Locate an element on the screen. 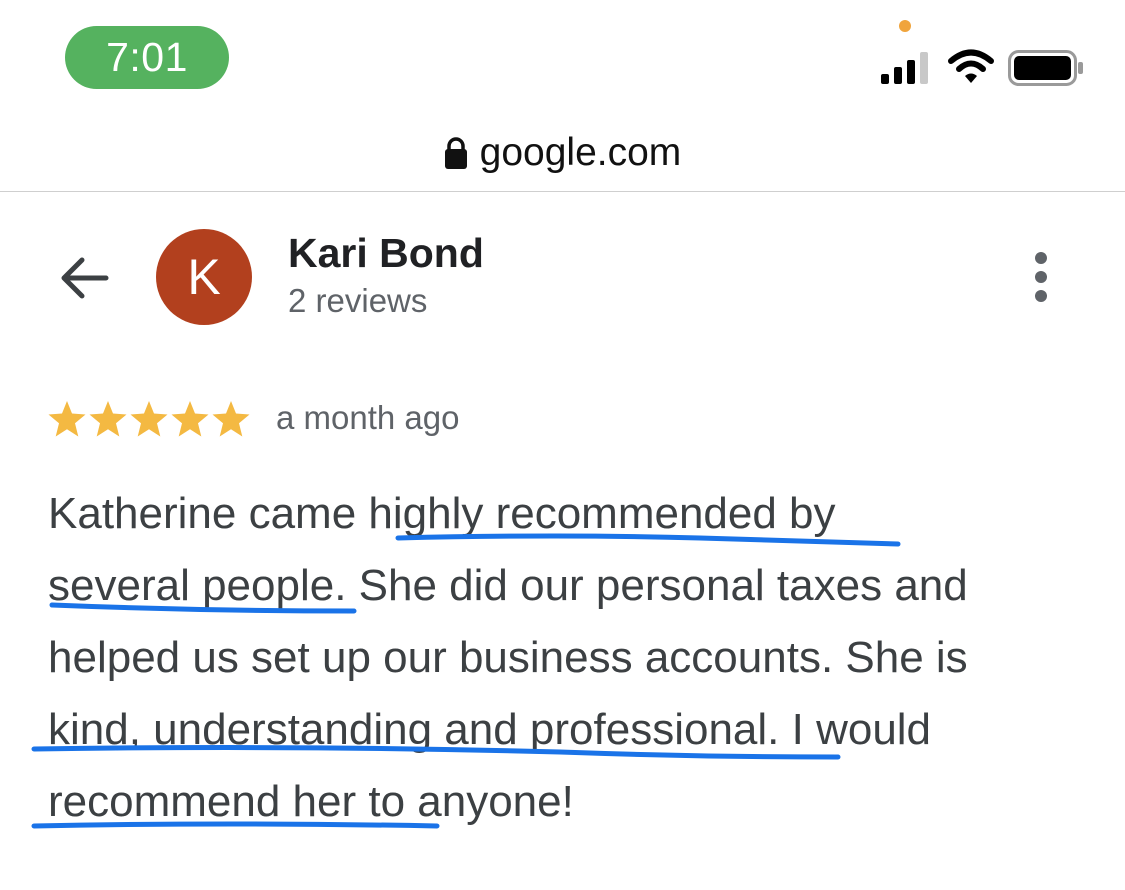 The width and height of the screenshot is (1125, 890). address-bar: google.com is located at coordinates (562, 153).